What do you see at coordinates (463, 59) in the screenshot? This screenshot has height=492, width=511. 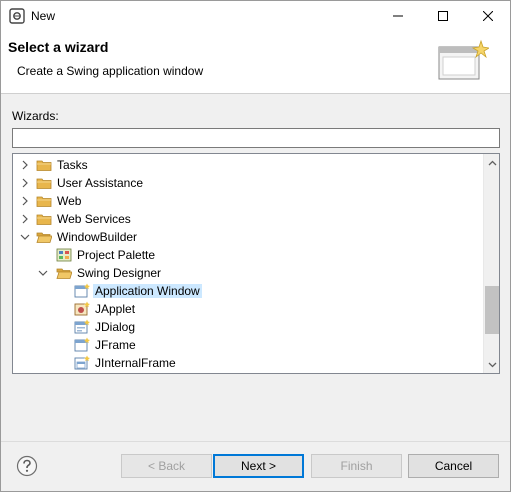 I see `wizard-window-graphic-icon` at bounding box center [463, 59].